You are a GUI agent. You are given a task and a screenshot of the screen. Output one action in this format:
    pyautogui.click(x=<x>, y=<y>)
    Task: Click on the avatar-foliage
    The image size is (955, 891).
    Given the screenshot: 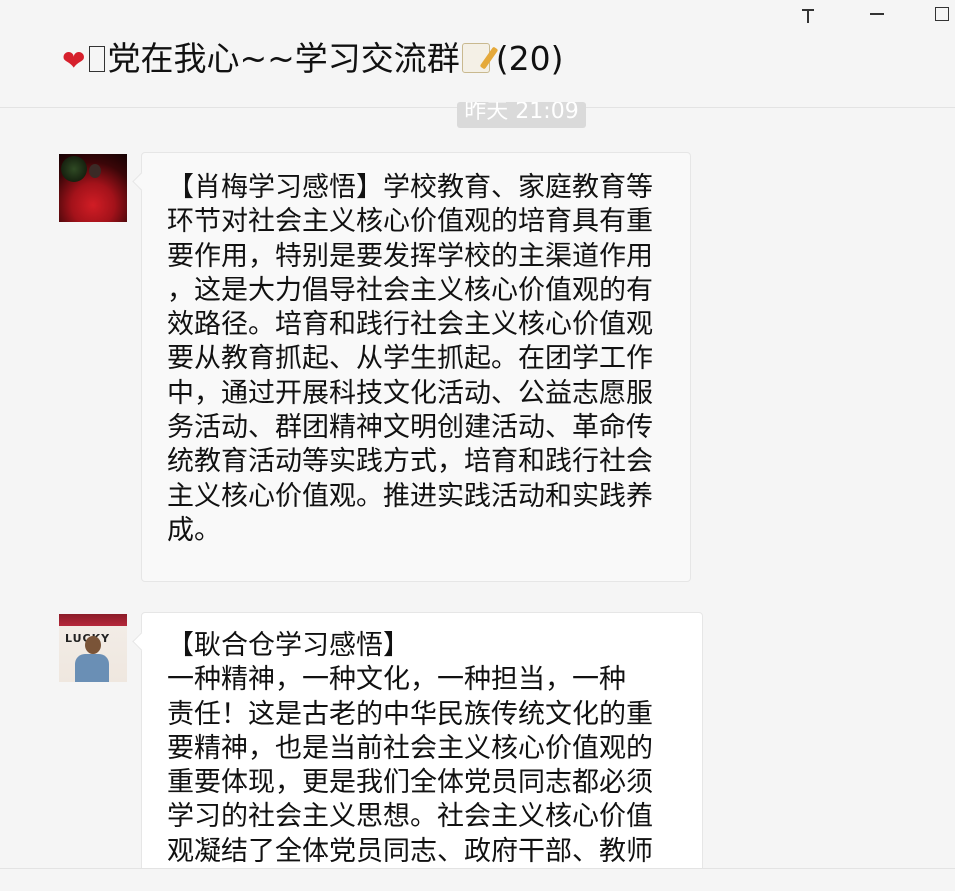 What is the action you would take?
    pyautogui.click(x=74, y=169)
    